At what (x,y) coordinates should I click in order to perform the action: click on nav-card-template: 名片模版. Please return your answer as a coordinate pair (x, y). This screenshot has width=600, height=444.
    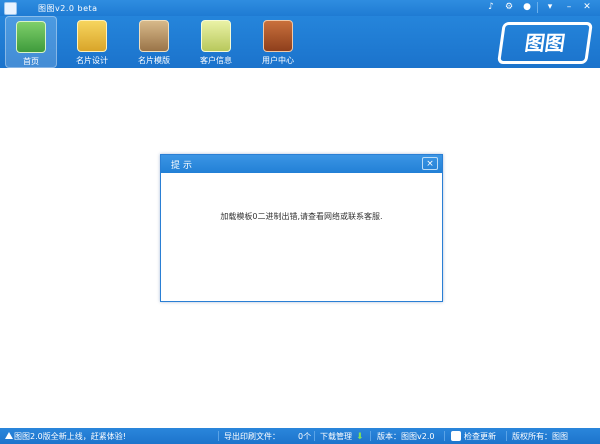
    Looking at the image, I should click on (154, 42).